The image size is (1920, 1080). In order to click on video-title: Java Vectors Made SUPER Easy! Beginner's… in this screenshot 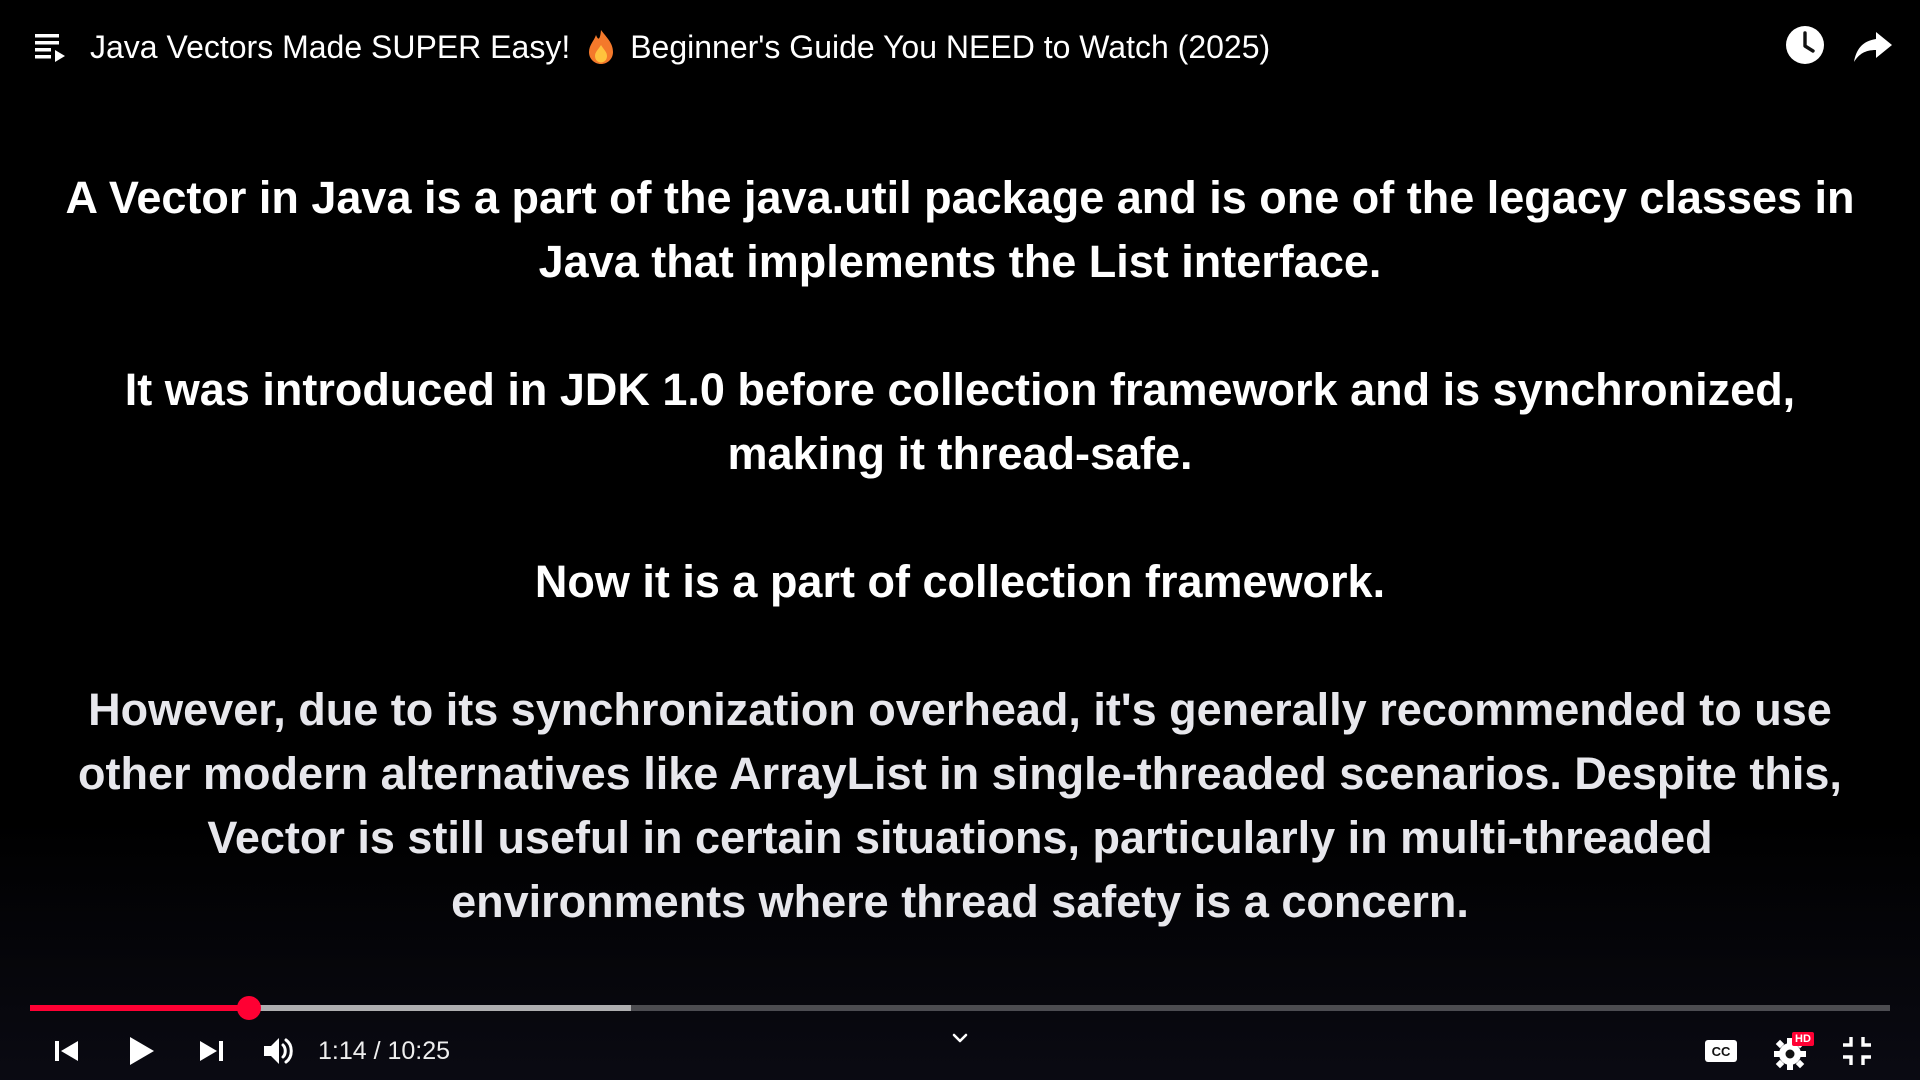, I will do `click(680, 45)`.